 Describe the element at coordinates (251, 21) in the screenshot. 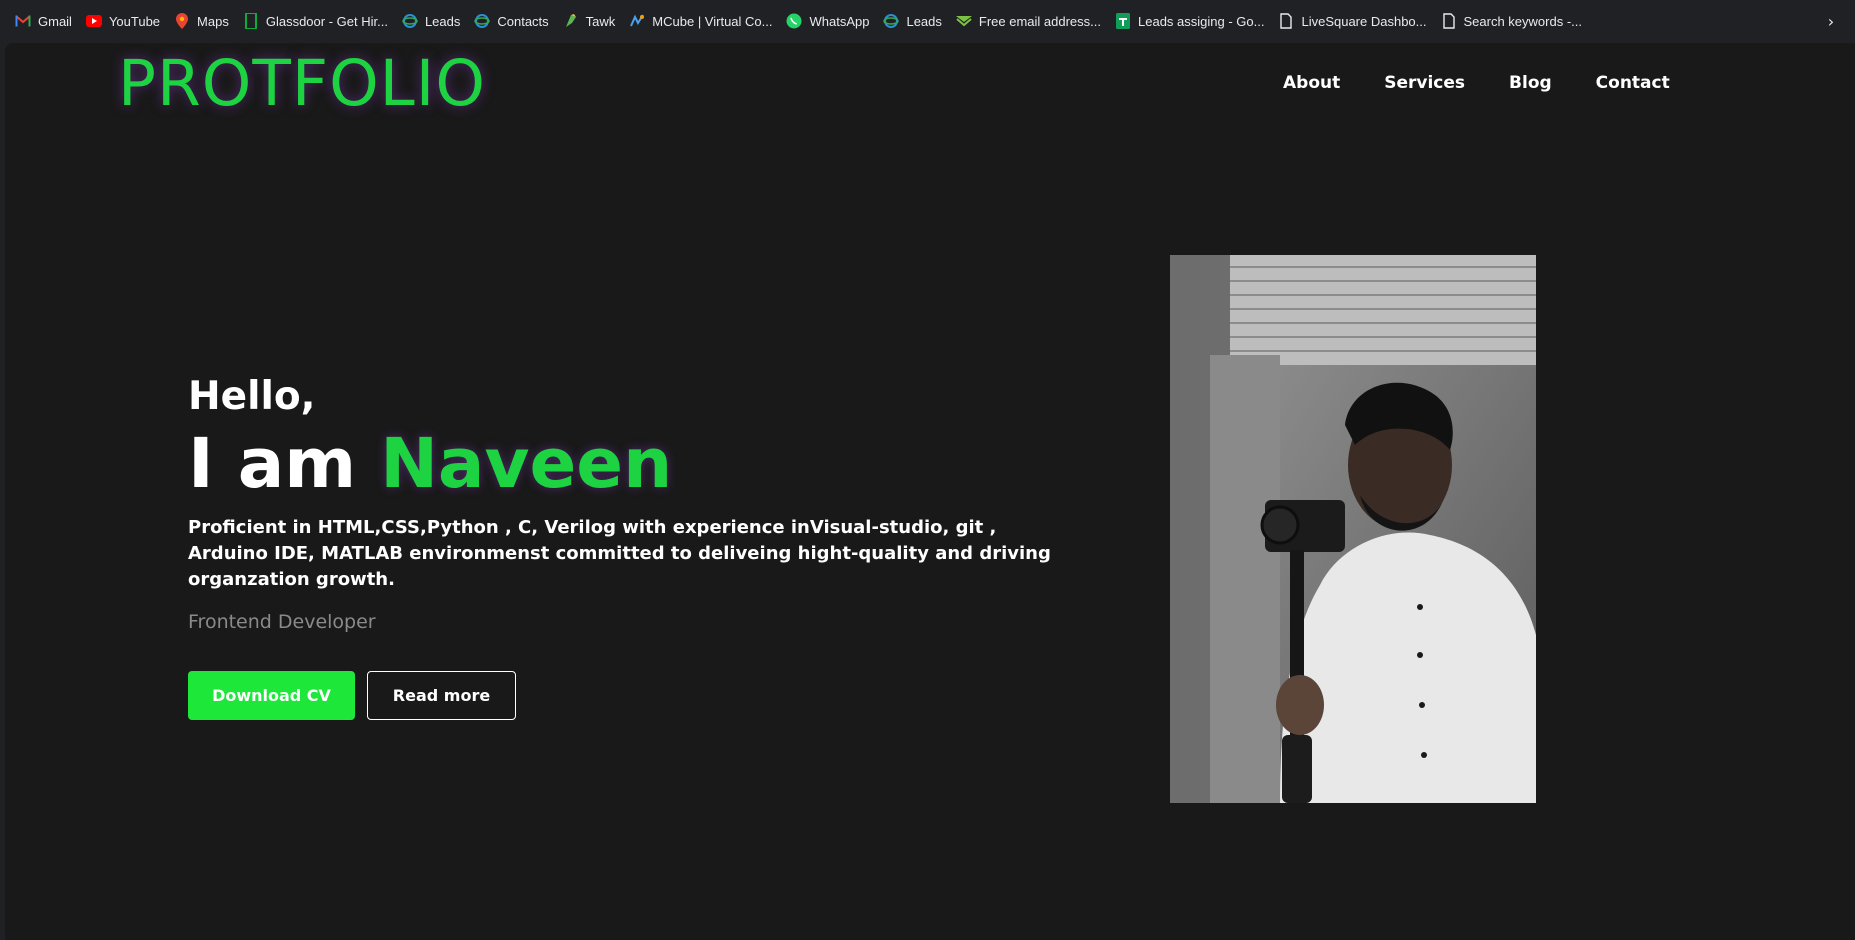

I see `glassdoor-icon` at that location.